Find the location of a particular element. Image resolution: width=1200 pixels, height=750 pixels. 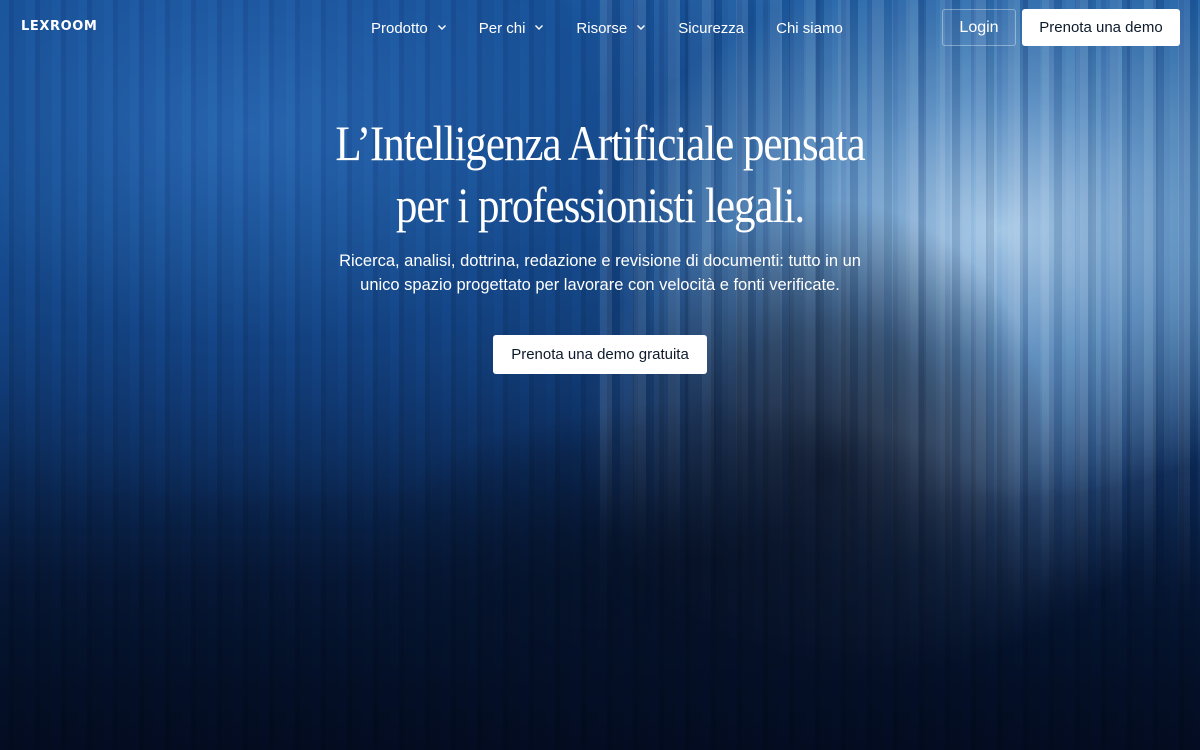

nav-item-chi-siamo: Chi siamo is located at coordinates (809, 28).